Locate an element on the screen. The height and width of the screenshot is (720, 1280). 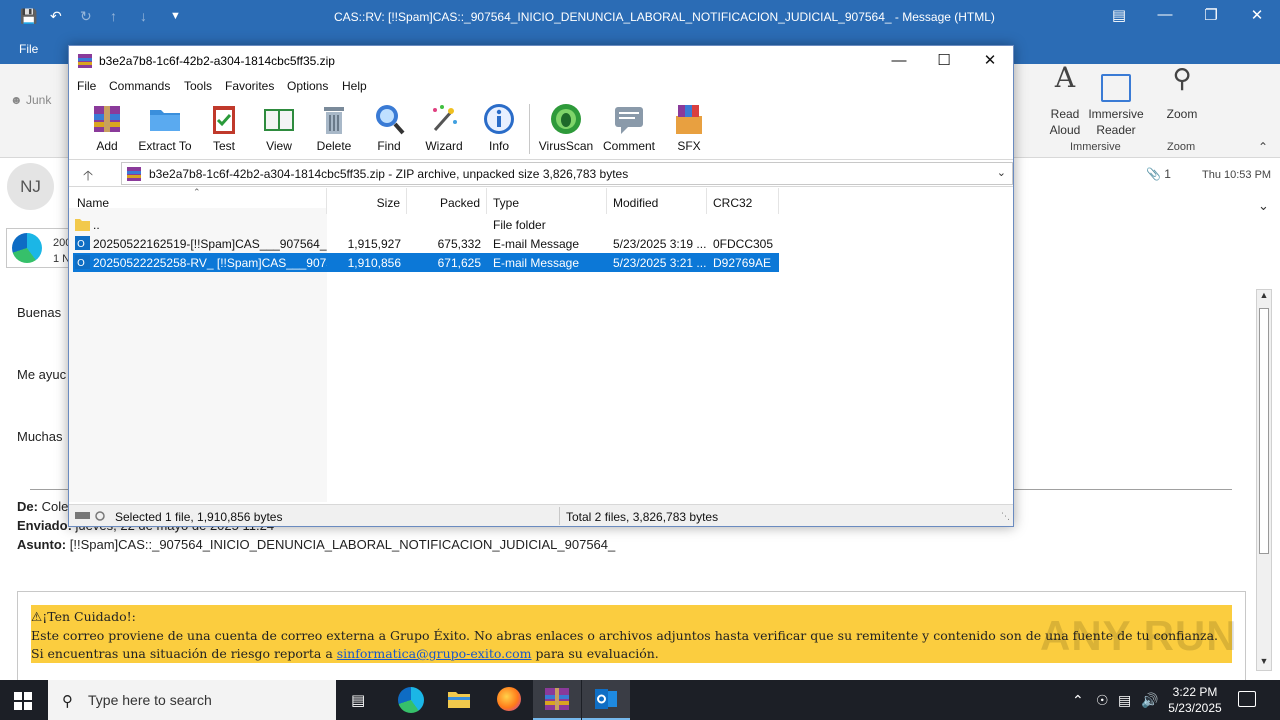
windows-start-icon is located at coordinates (23, 701).